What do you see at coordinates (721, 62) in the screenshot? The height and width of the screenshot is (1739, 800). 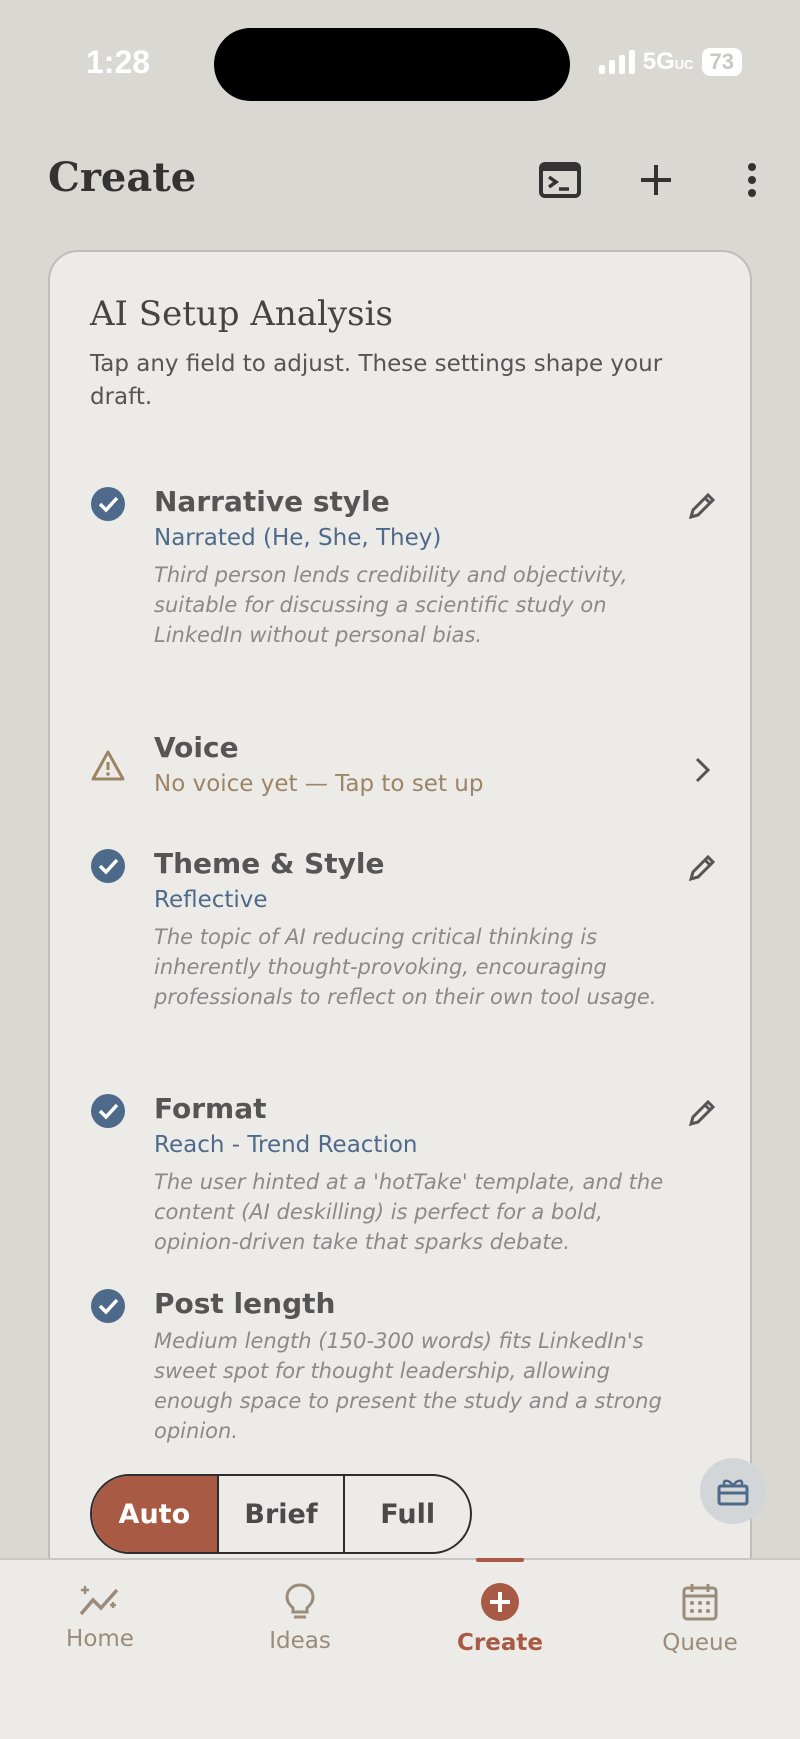 I see `battery-indicator: 73` at bounding box center [721, 62].